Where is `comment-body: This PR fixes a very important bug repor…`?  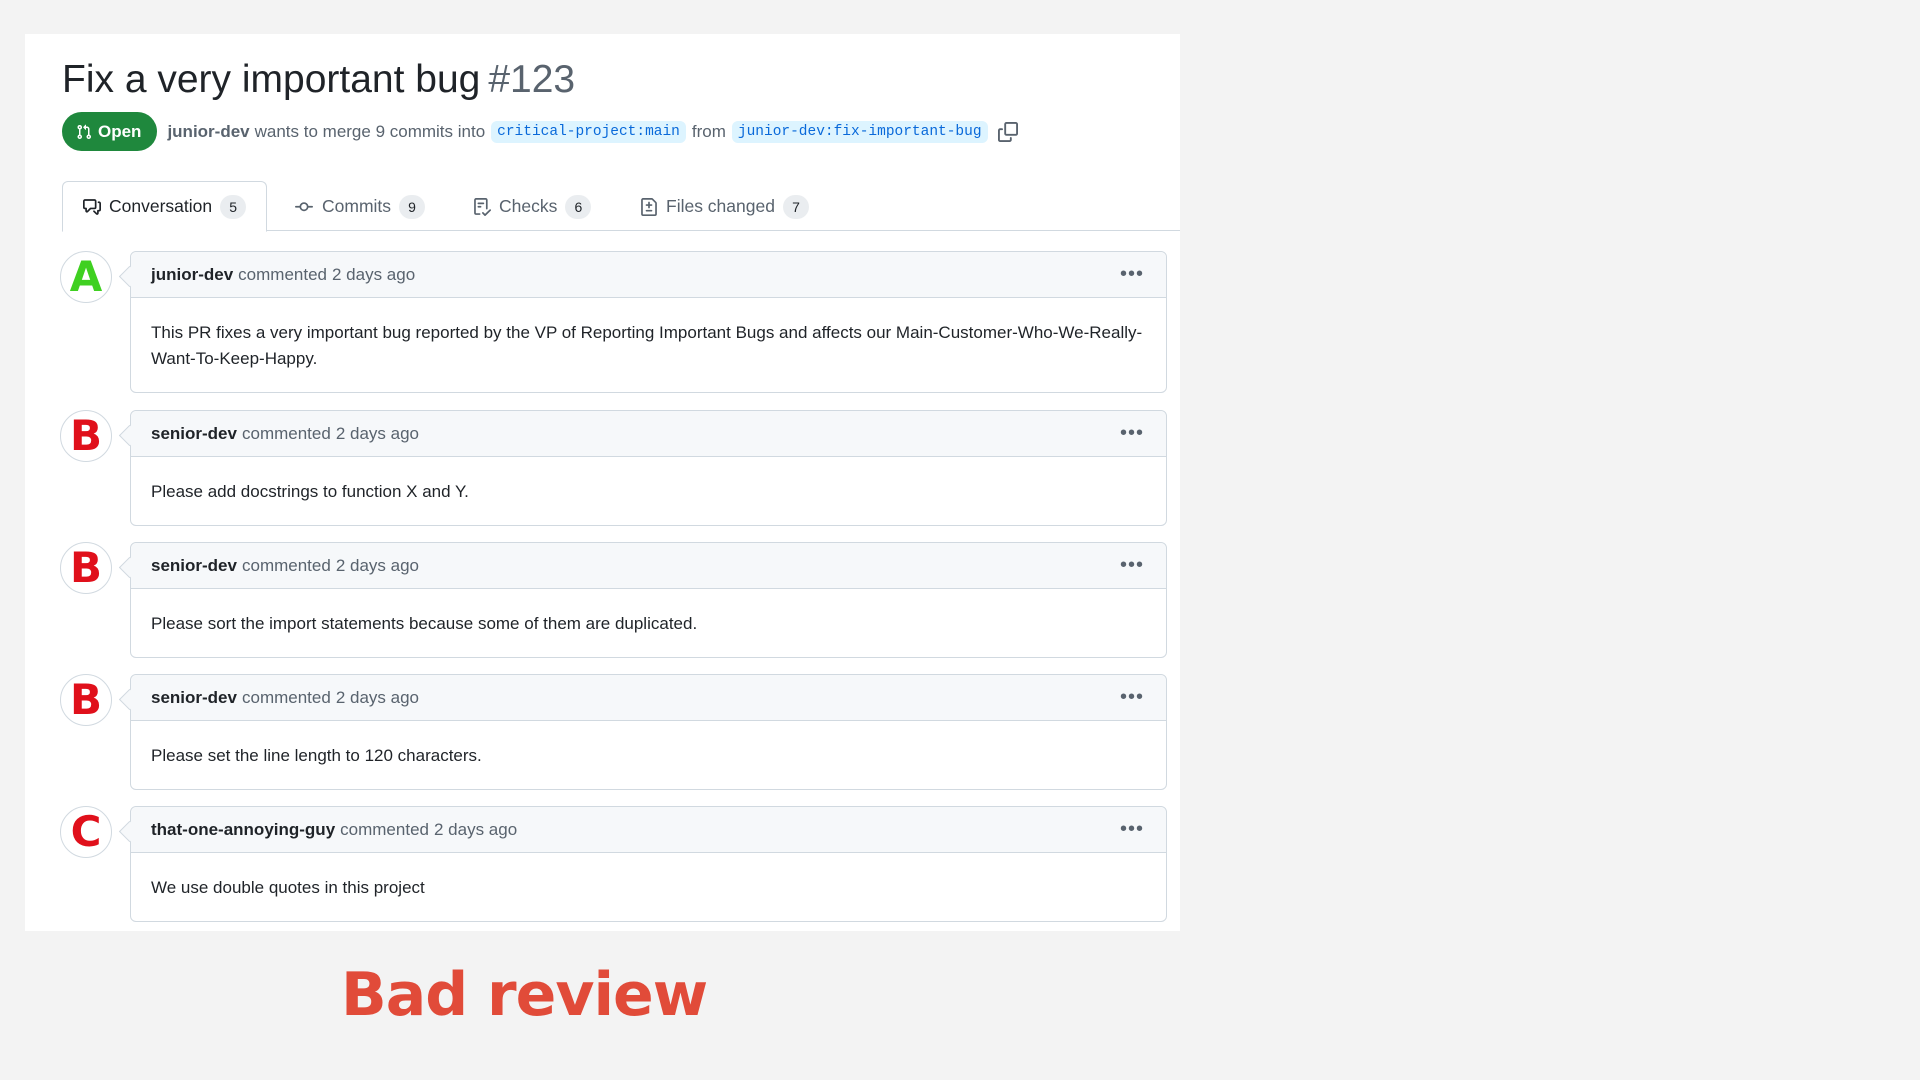
comment-body: This PR fixes a very important bug repor… is located at coordinates (647, 345).